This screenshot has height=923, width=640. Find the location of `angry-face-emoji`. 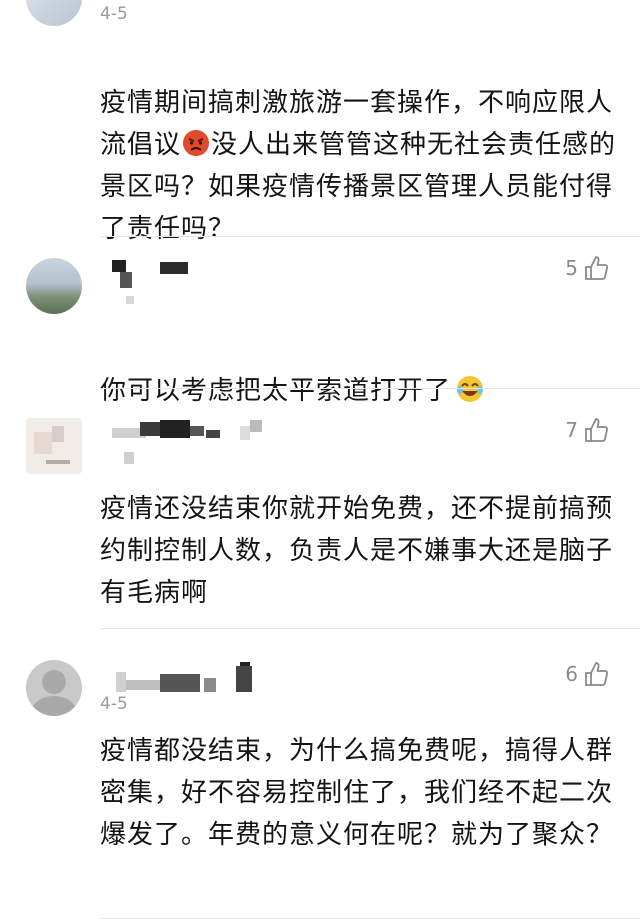

angry-face-emoji is located at coordinates (197, 142).